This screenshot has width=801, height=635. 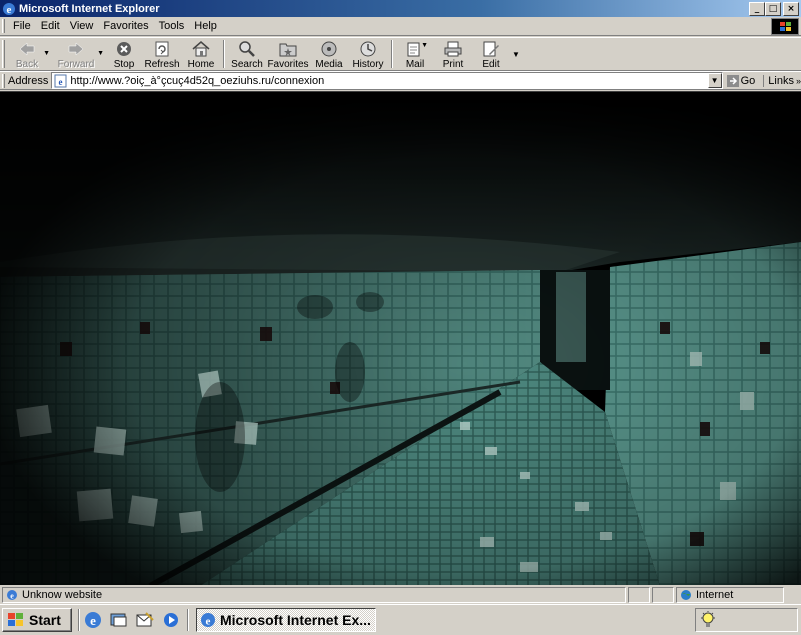 I want to click on search-button: Search, so click(x=247, y=54).